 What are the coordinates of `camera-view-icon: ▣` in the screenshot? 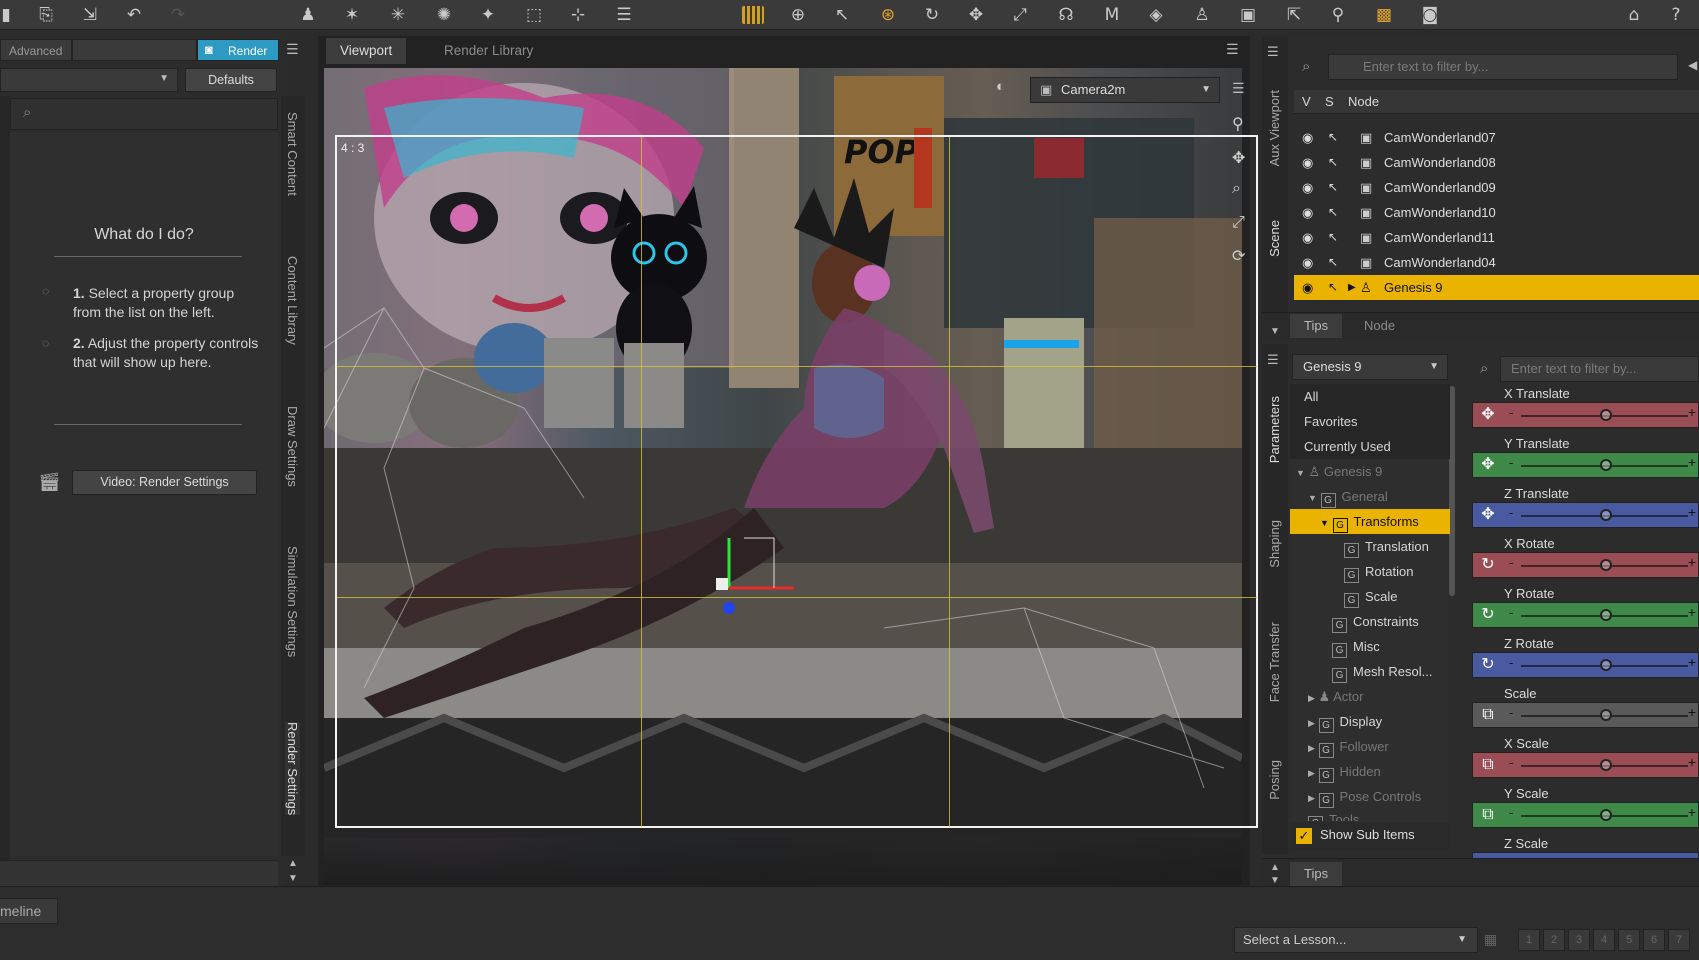 It's located at (1248, 15).